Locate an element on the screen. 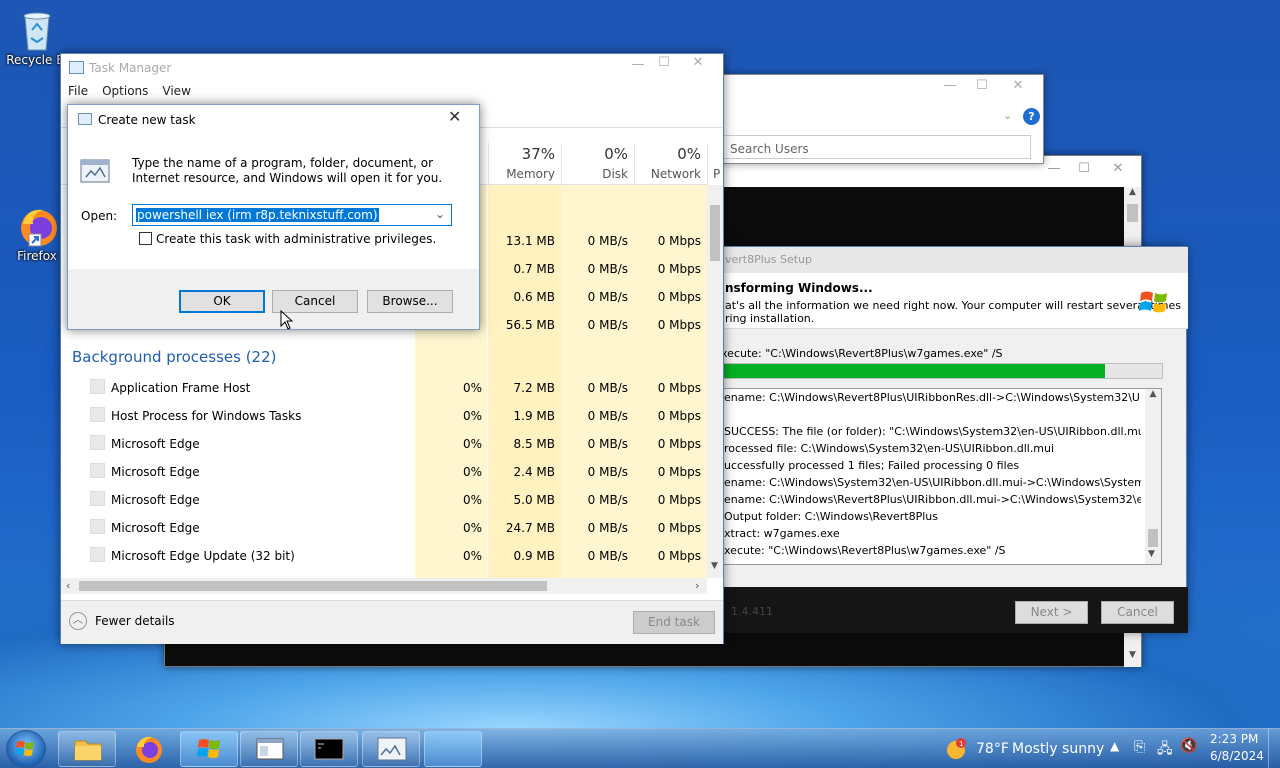 This screenshot has height=768, width=1280. dialog-icon is located at coordinates (85, 119).